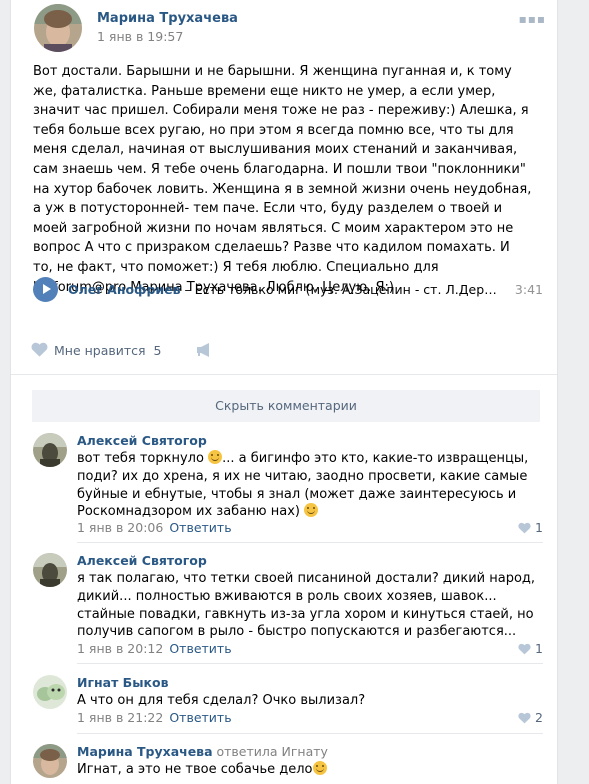 This screenshot has height=784, width=589. Describe the element at coordinates (270, 751) in the screenshot. I see `reply-to-label: ответила Игнату` at that location.